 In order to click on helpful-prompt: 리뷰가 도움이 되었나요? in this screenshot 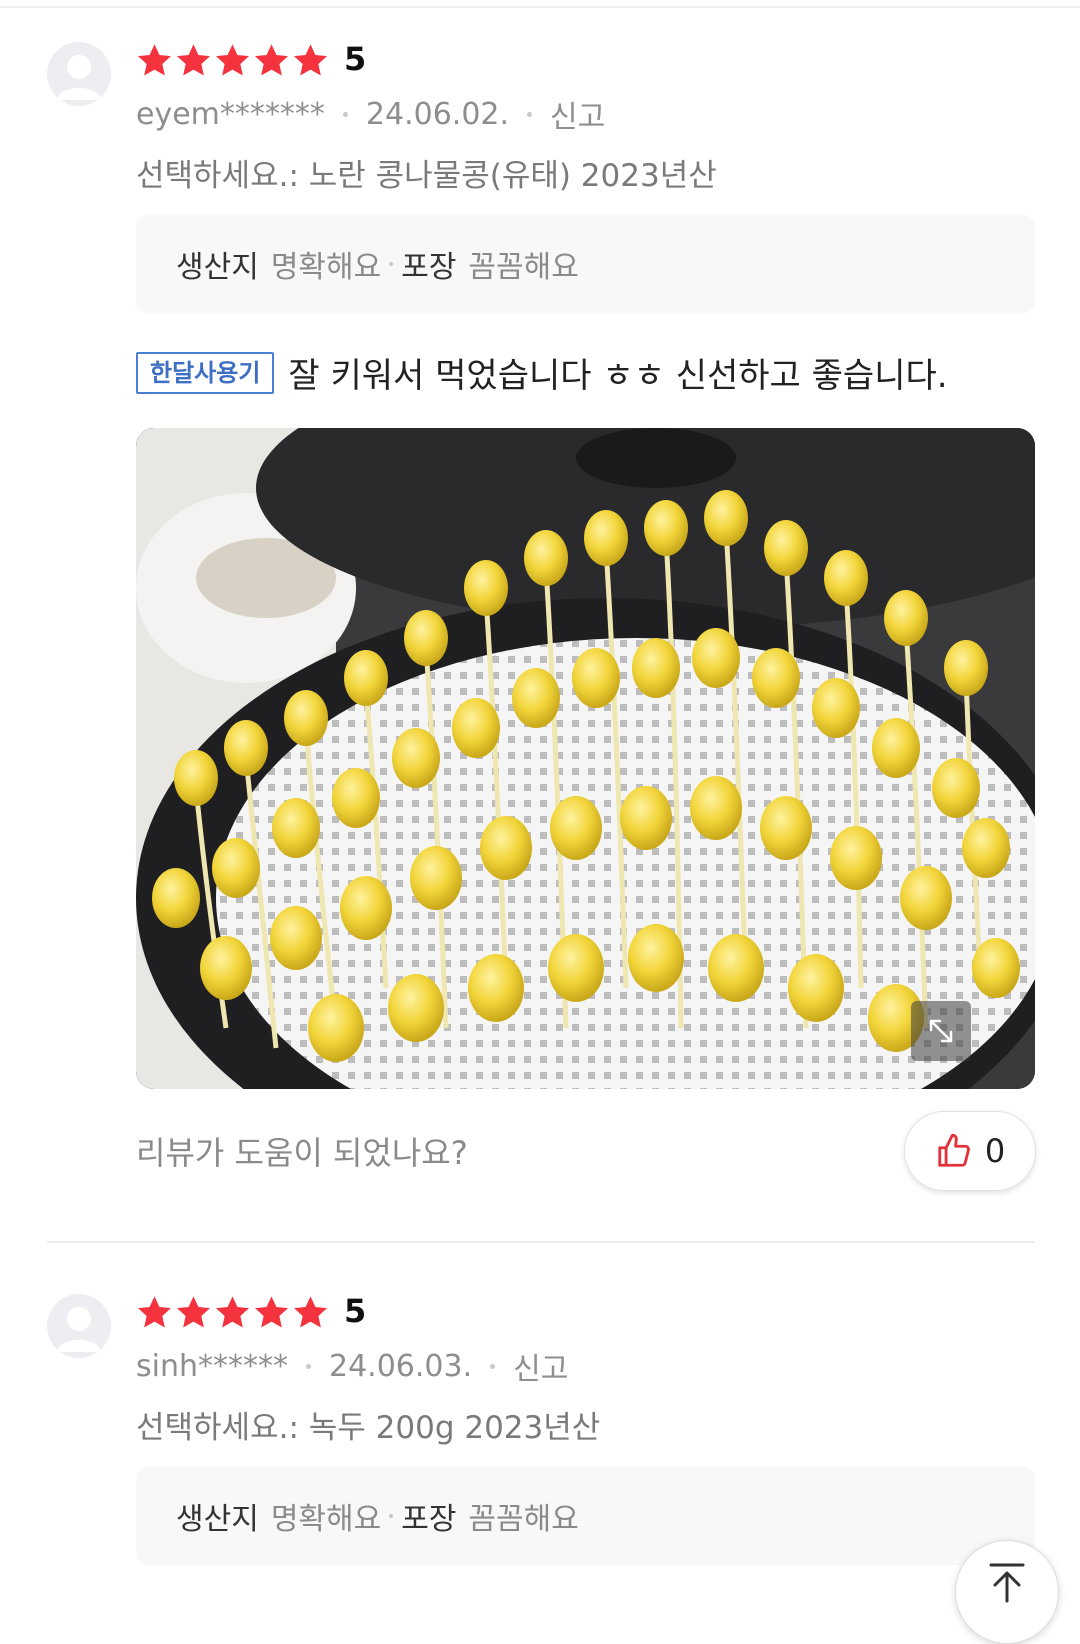, I will do `click(302, 1153)`.